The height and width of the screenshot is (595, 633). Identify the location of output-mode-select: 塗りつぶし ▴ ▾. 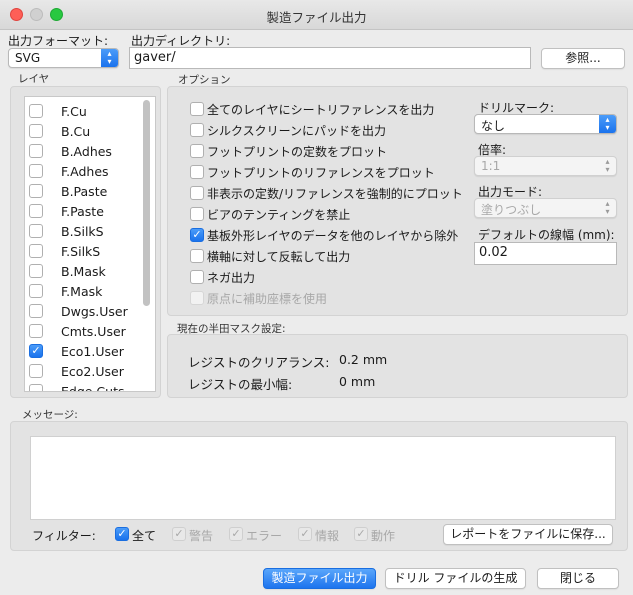
(545, 208).